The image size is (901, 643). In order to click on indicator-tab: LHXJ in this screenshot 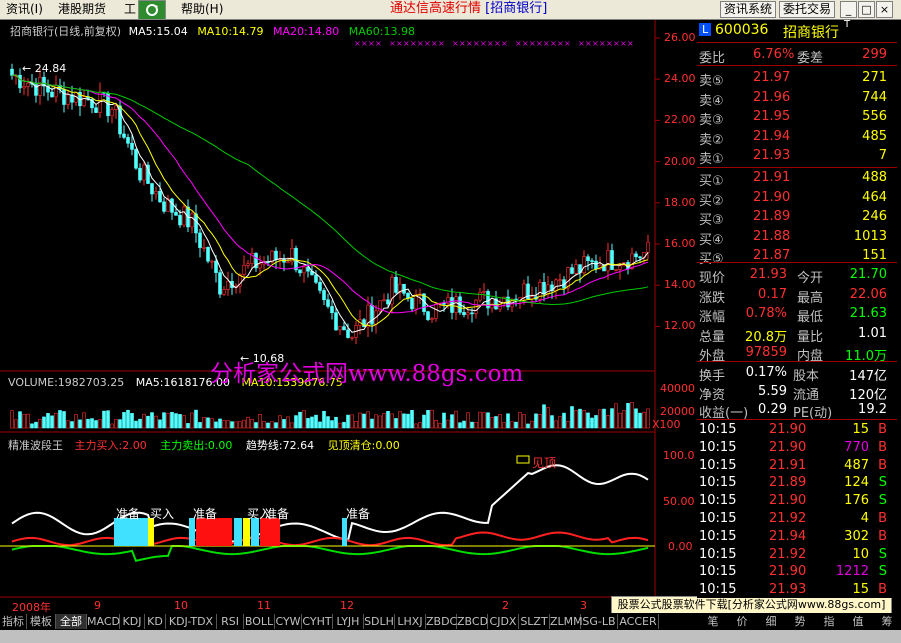, I will do `click(410, 621)`.